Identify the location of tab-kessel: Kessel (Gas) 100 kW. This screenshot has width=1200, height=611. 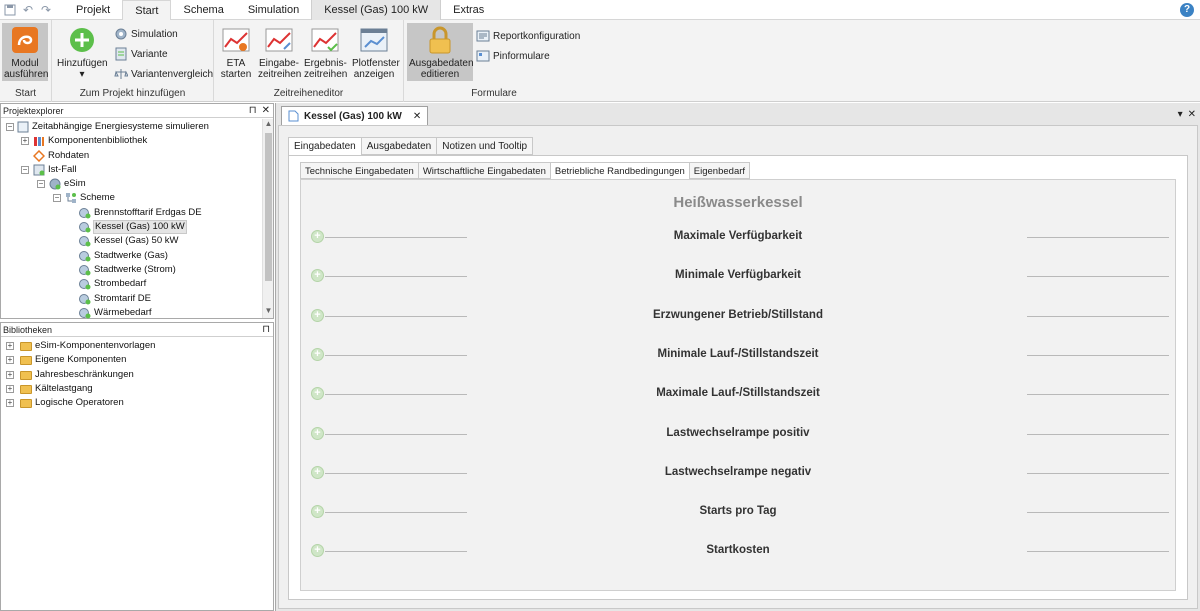
(376, 10).